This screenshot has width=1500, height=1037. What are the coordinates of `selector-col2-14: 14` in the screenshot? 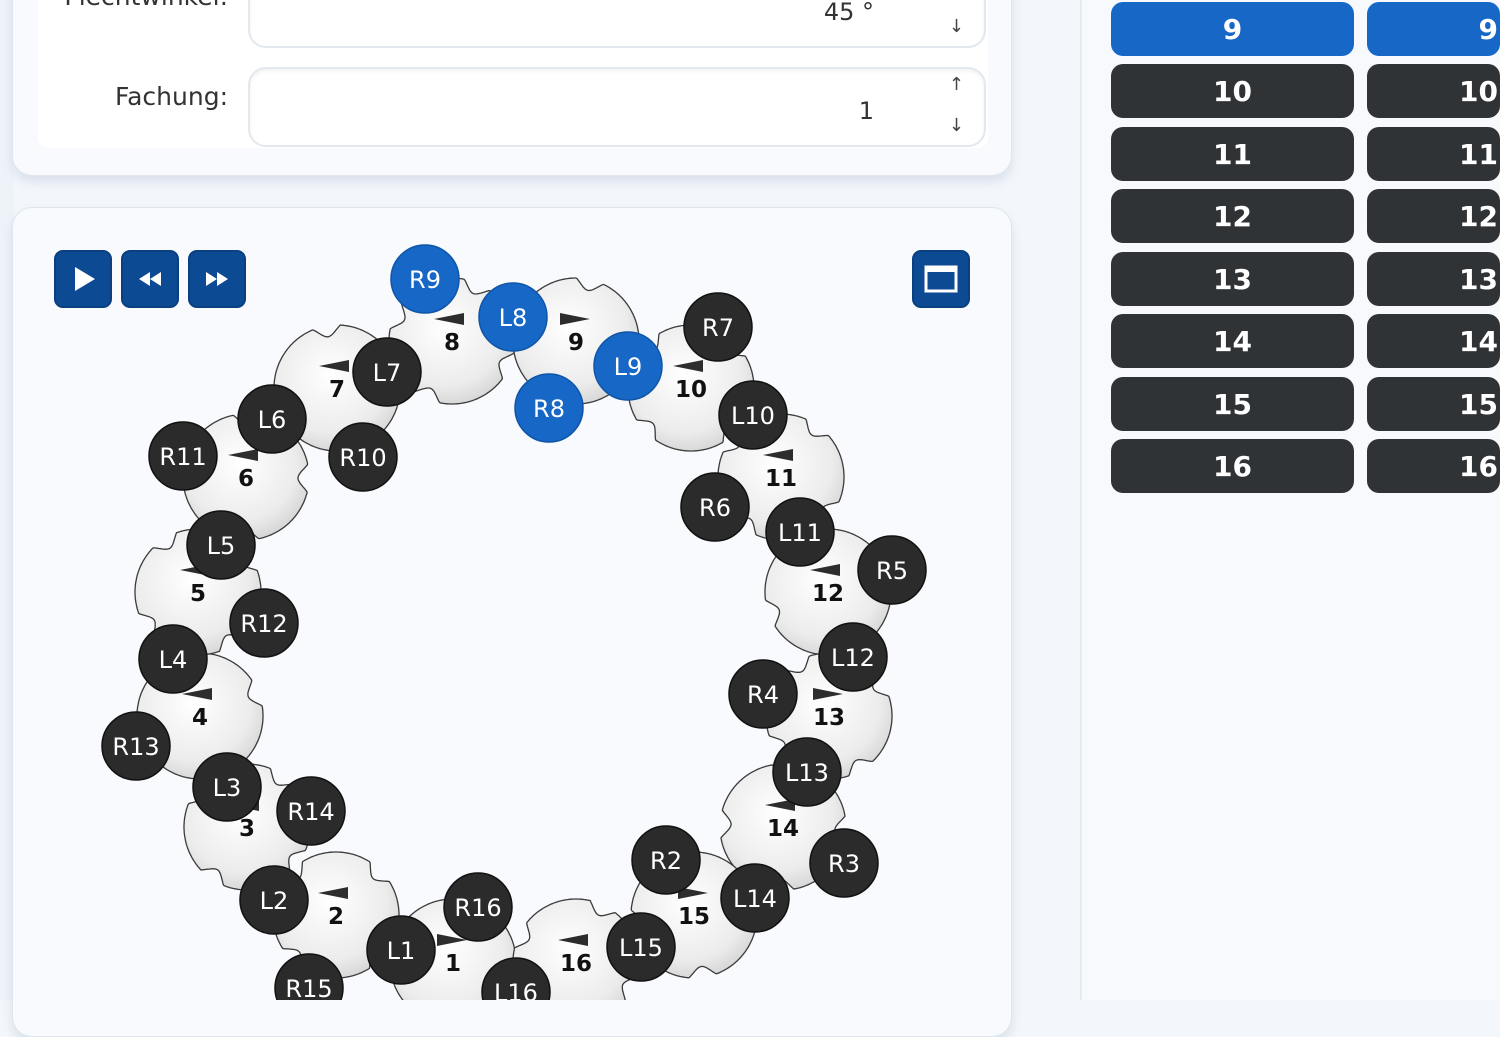 It's located at (1433, 341).